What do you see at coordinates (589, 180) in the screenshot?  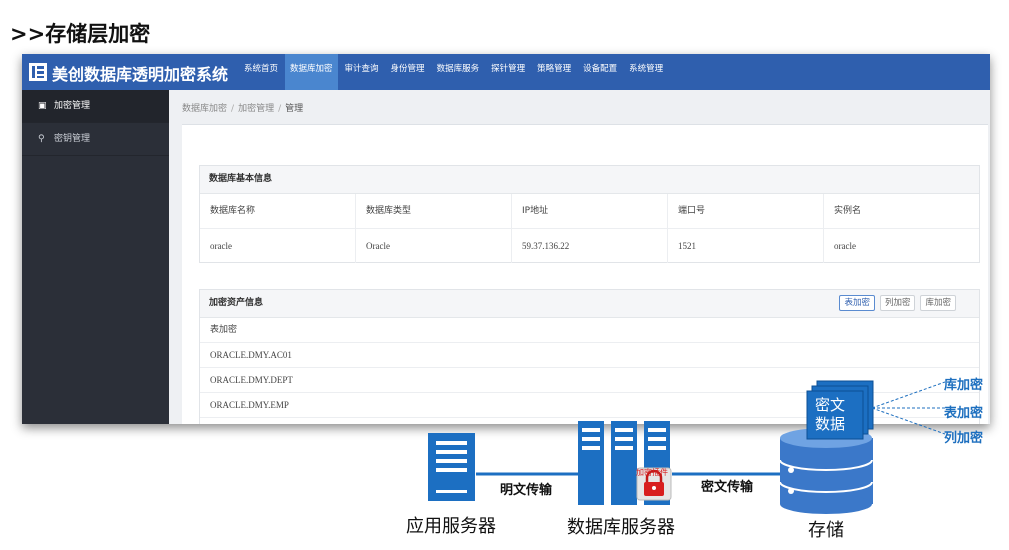 I see `db-info-title: 数据库基本信息` at bounding box center [589, 180].